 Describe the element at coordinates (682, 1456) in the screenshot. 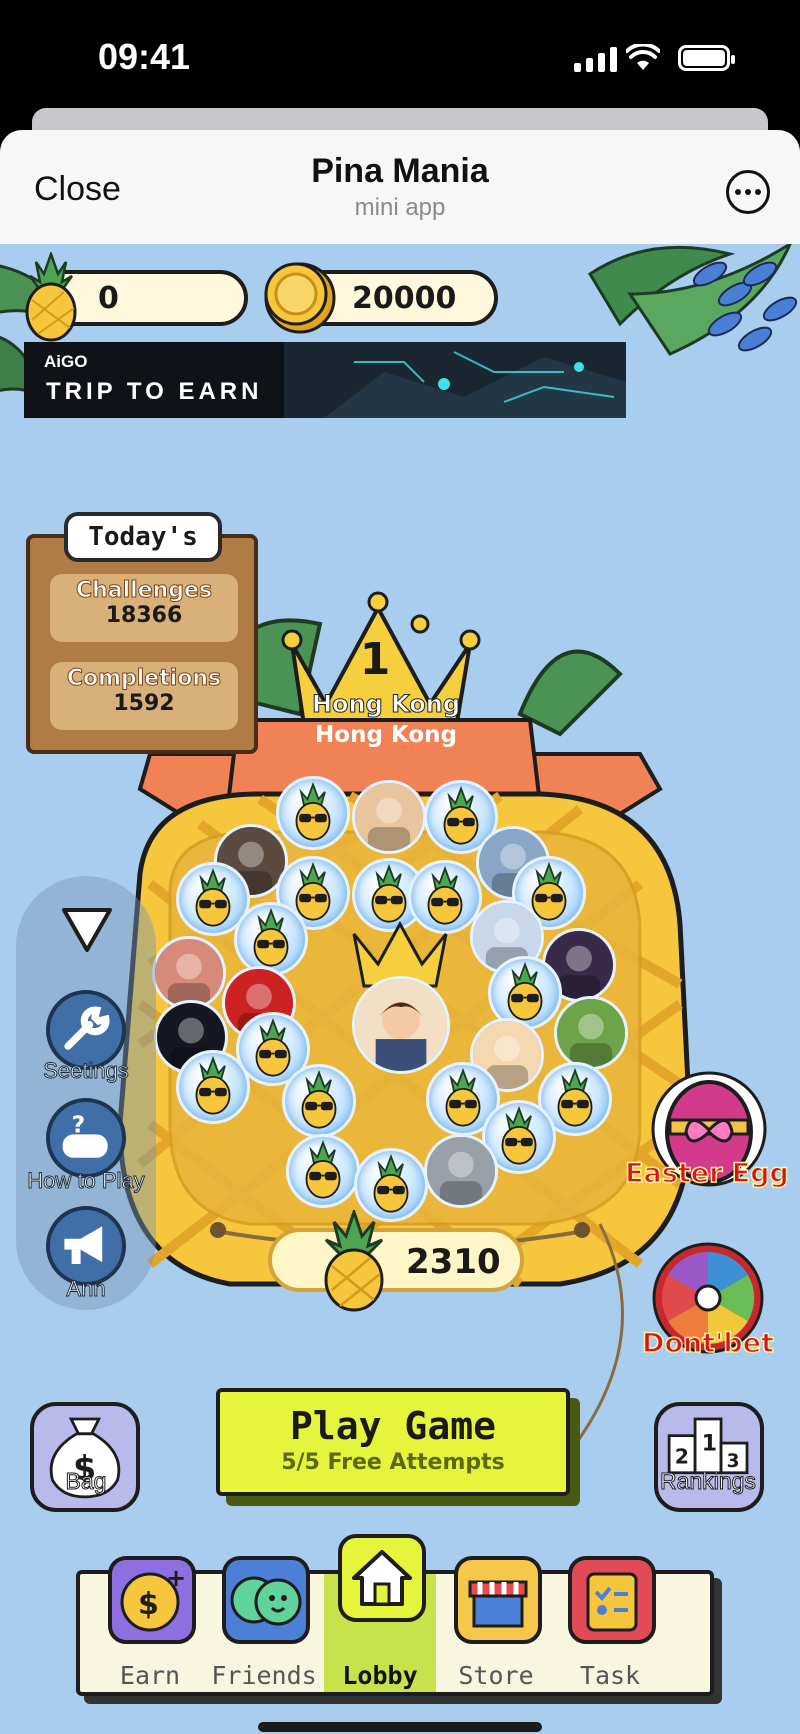

I see `svg-text: 2` at that location.